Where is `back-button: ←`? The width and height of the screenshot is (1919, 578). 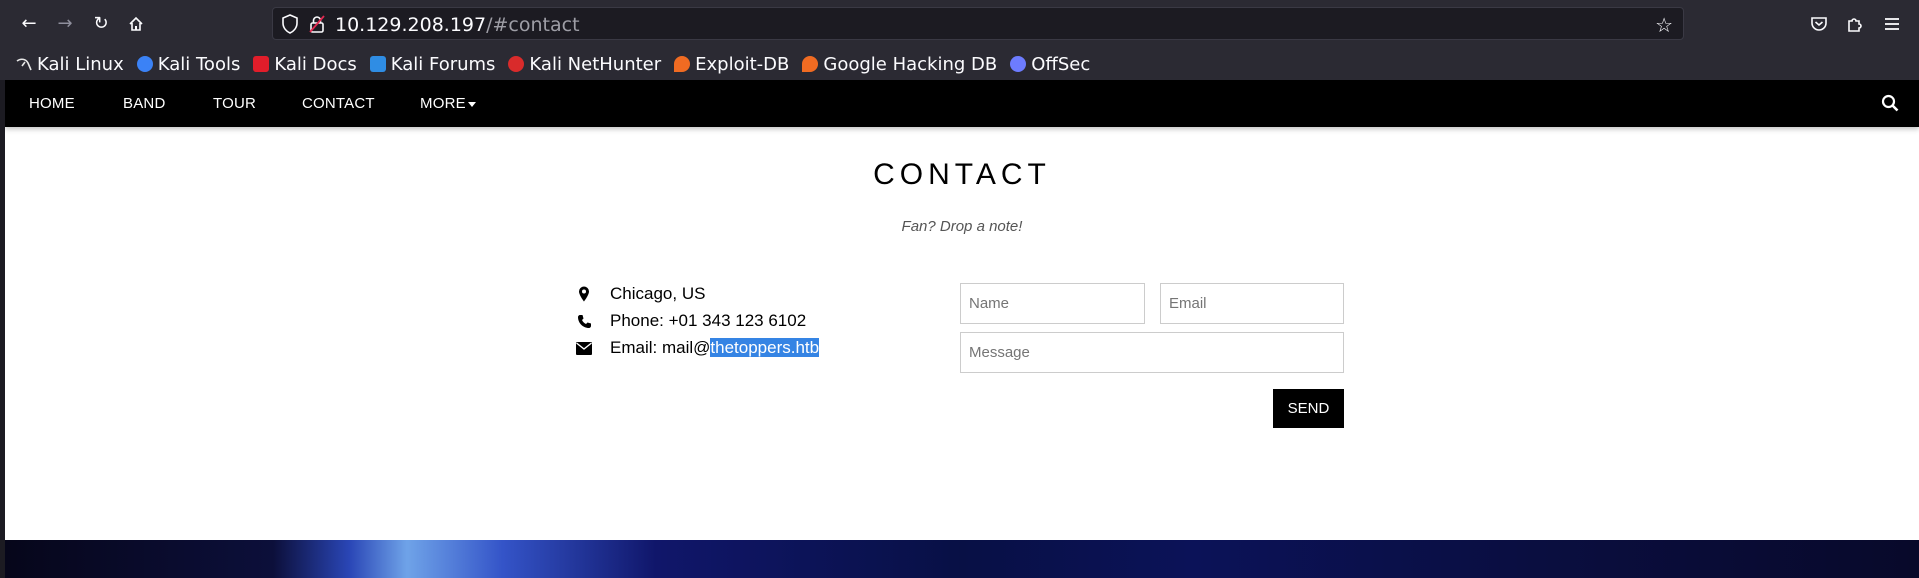 back-button: ← is located at coordinates (29, 24).